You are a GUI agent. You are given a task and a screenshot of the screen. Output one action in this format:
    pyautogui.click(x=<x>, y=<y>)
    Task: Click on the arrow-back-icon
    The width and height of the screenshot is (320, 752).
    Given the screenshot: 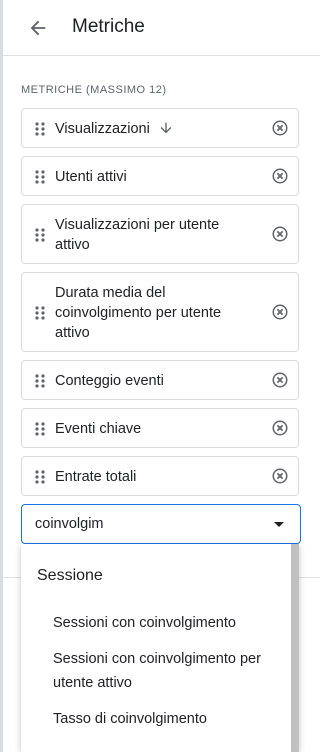 What is the action you would take?
    pyautogui.click(x=38, y=28)
    